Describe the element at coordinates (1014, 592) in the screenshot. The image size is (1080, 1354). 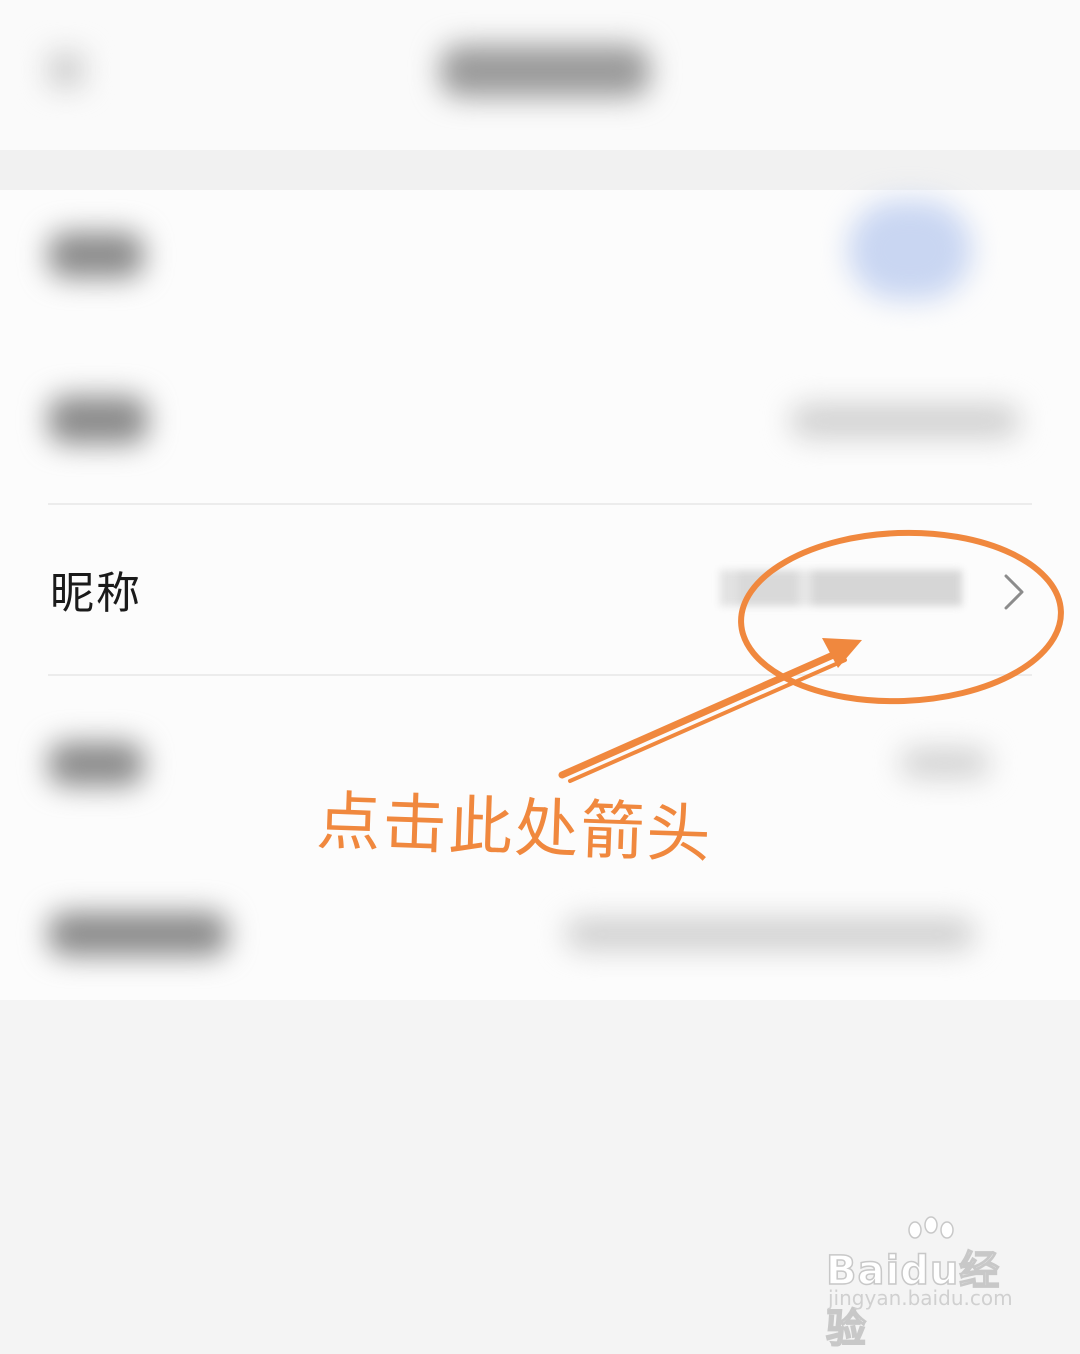
I see `chevron-right-icon` at that location.